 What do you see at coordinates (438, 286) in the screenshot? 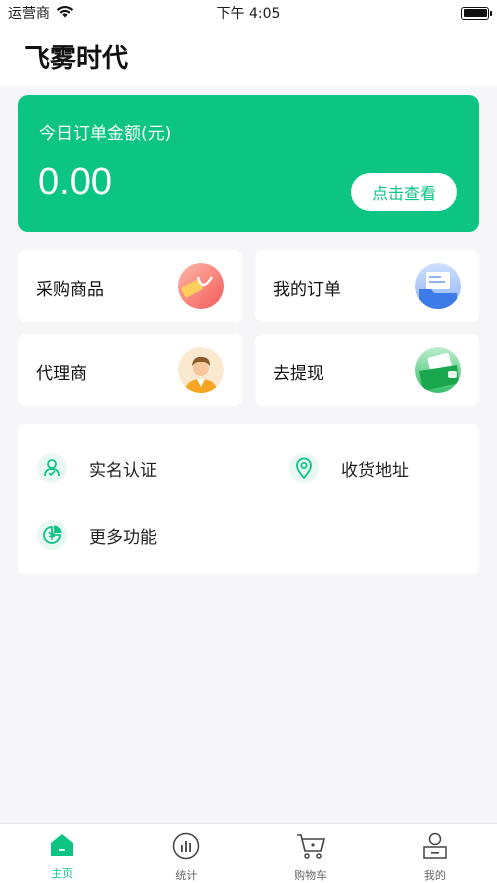
I see `order-list-icon` at bounding box center [438, 286].